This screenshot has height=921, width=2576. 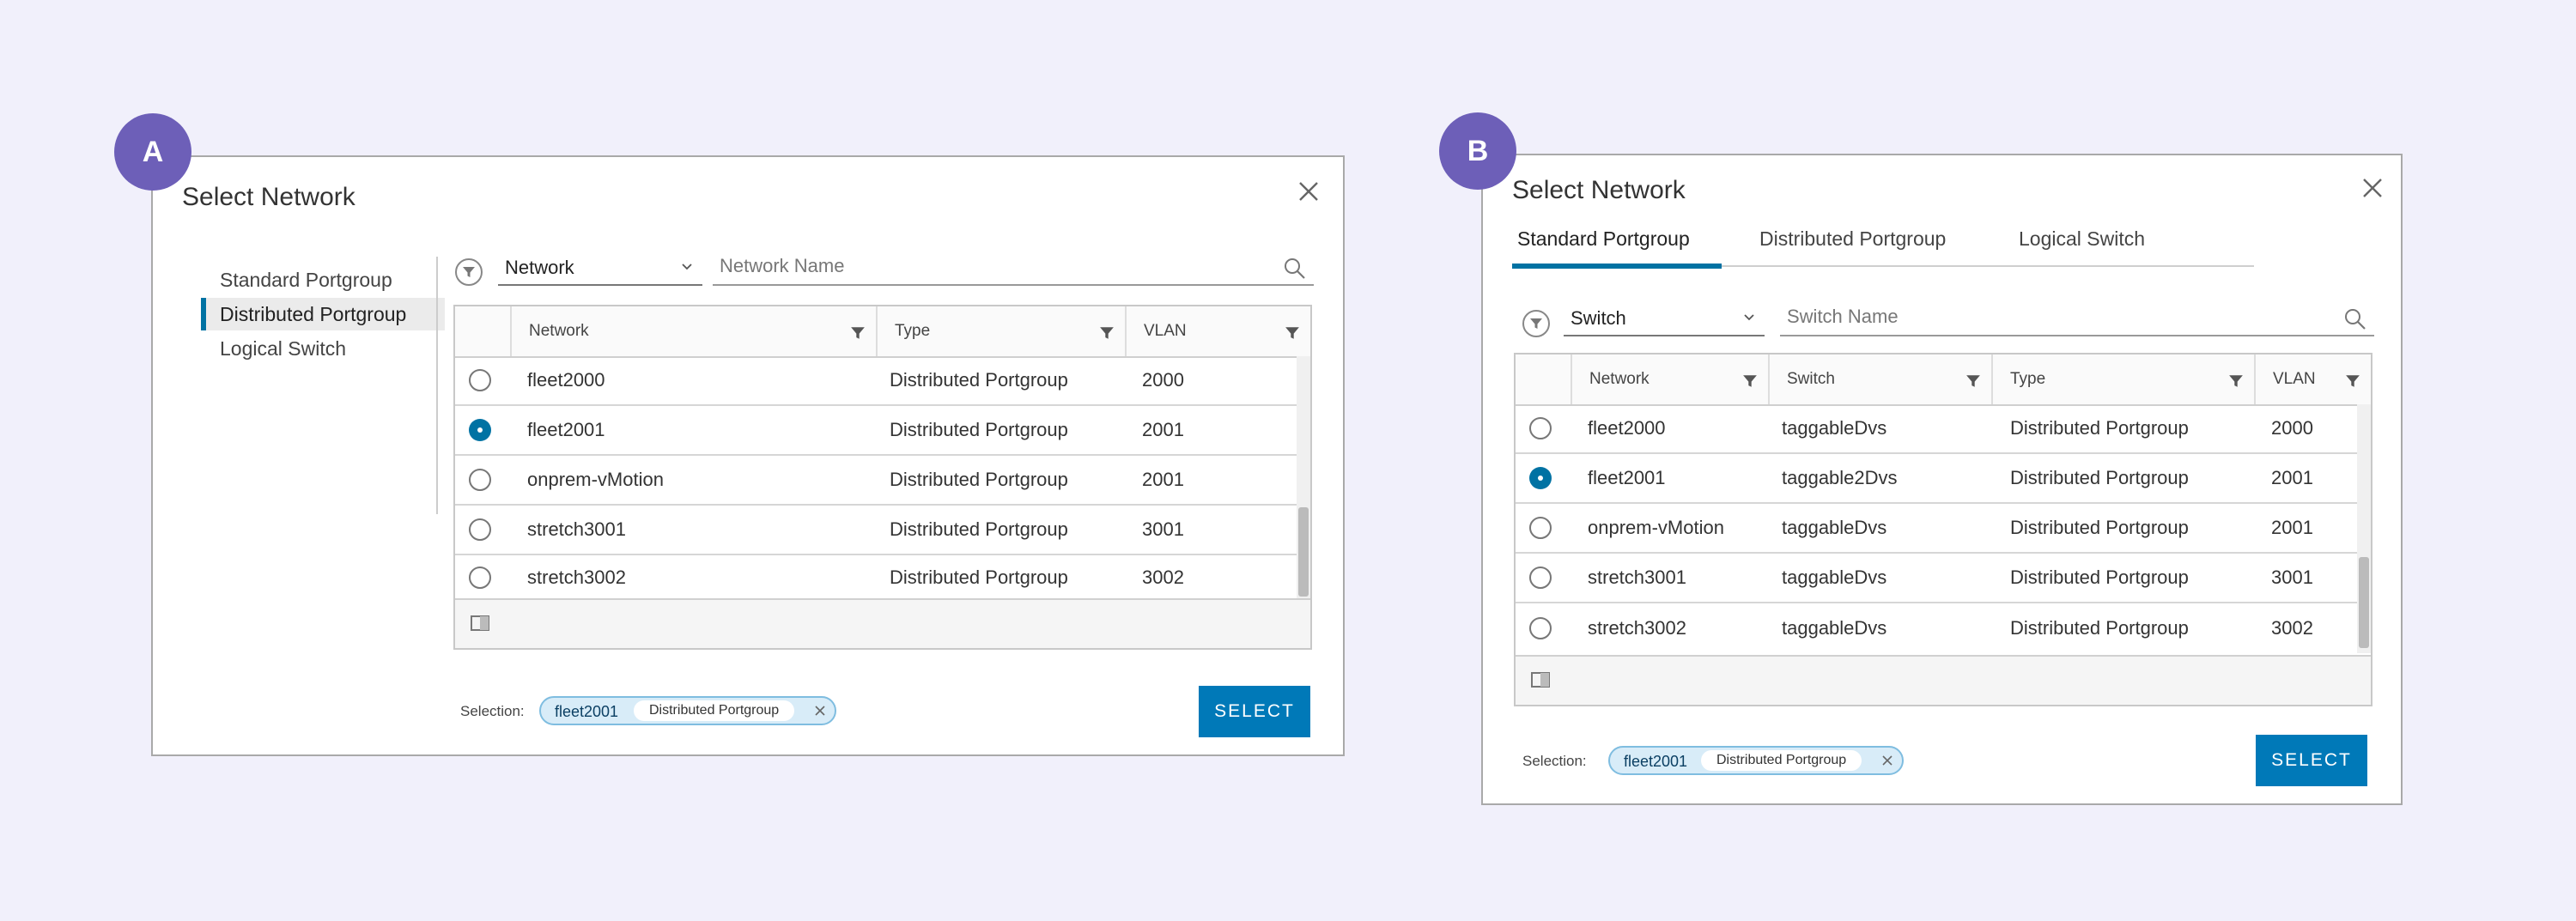 I want to click on table-row: fleet2001 Distributed Portgroup 2001, so click(x=882, y=431).